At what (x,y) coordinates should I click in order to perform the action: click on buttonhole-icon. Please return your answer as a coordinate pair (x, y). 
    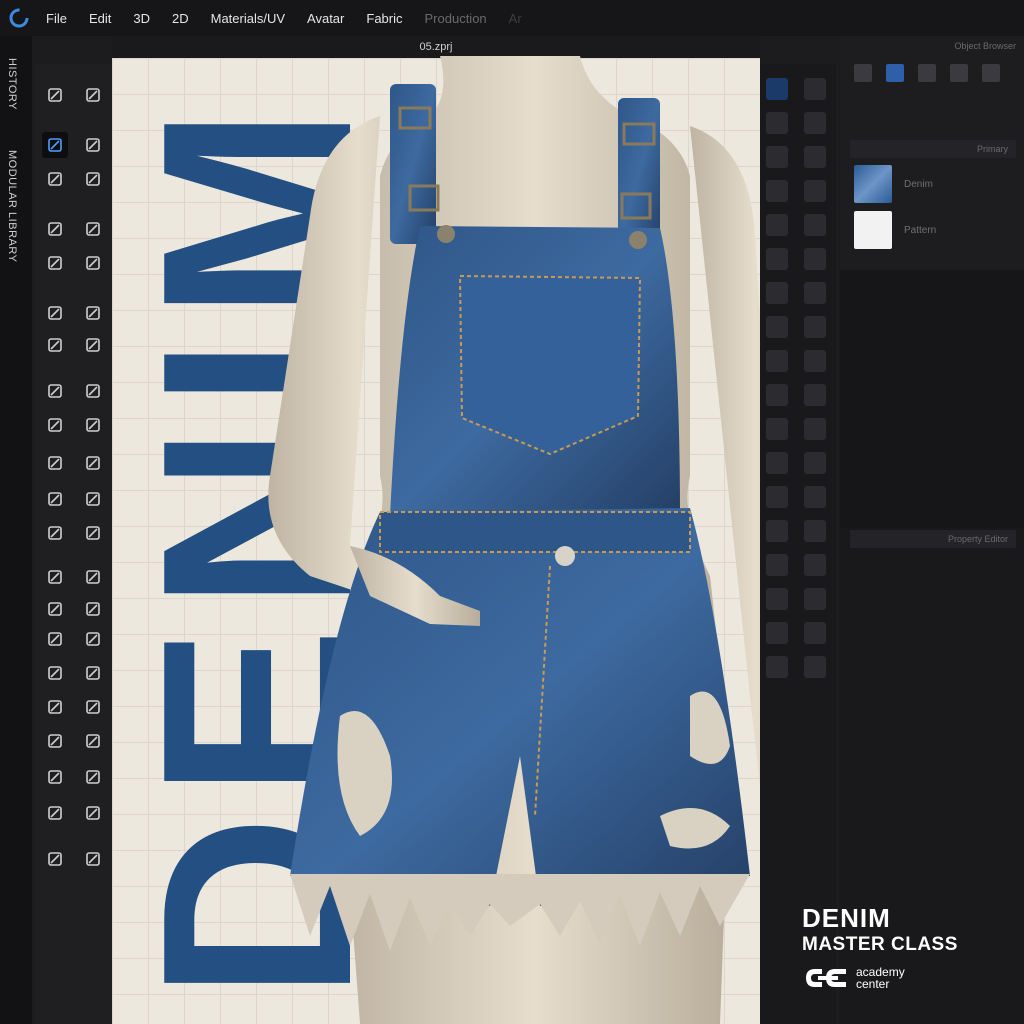
    Looking at the image, I should click on (93, 533).